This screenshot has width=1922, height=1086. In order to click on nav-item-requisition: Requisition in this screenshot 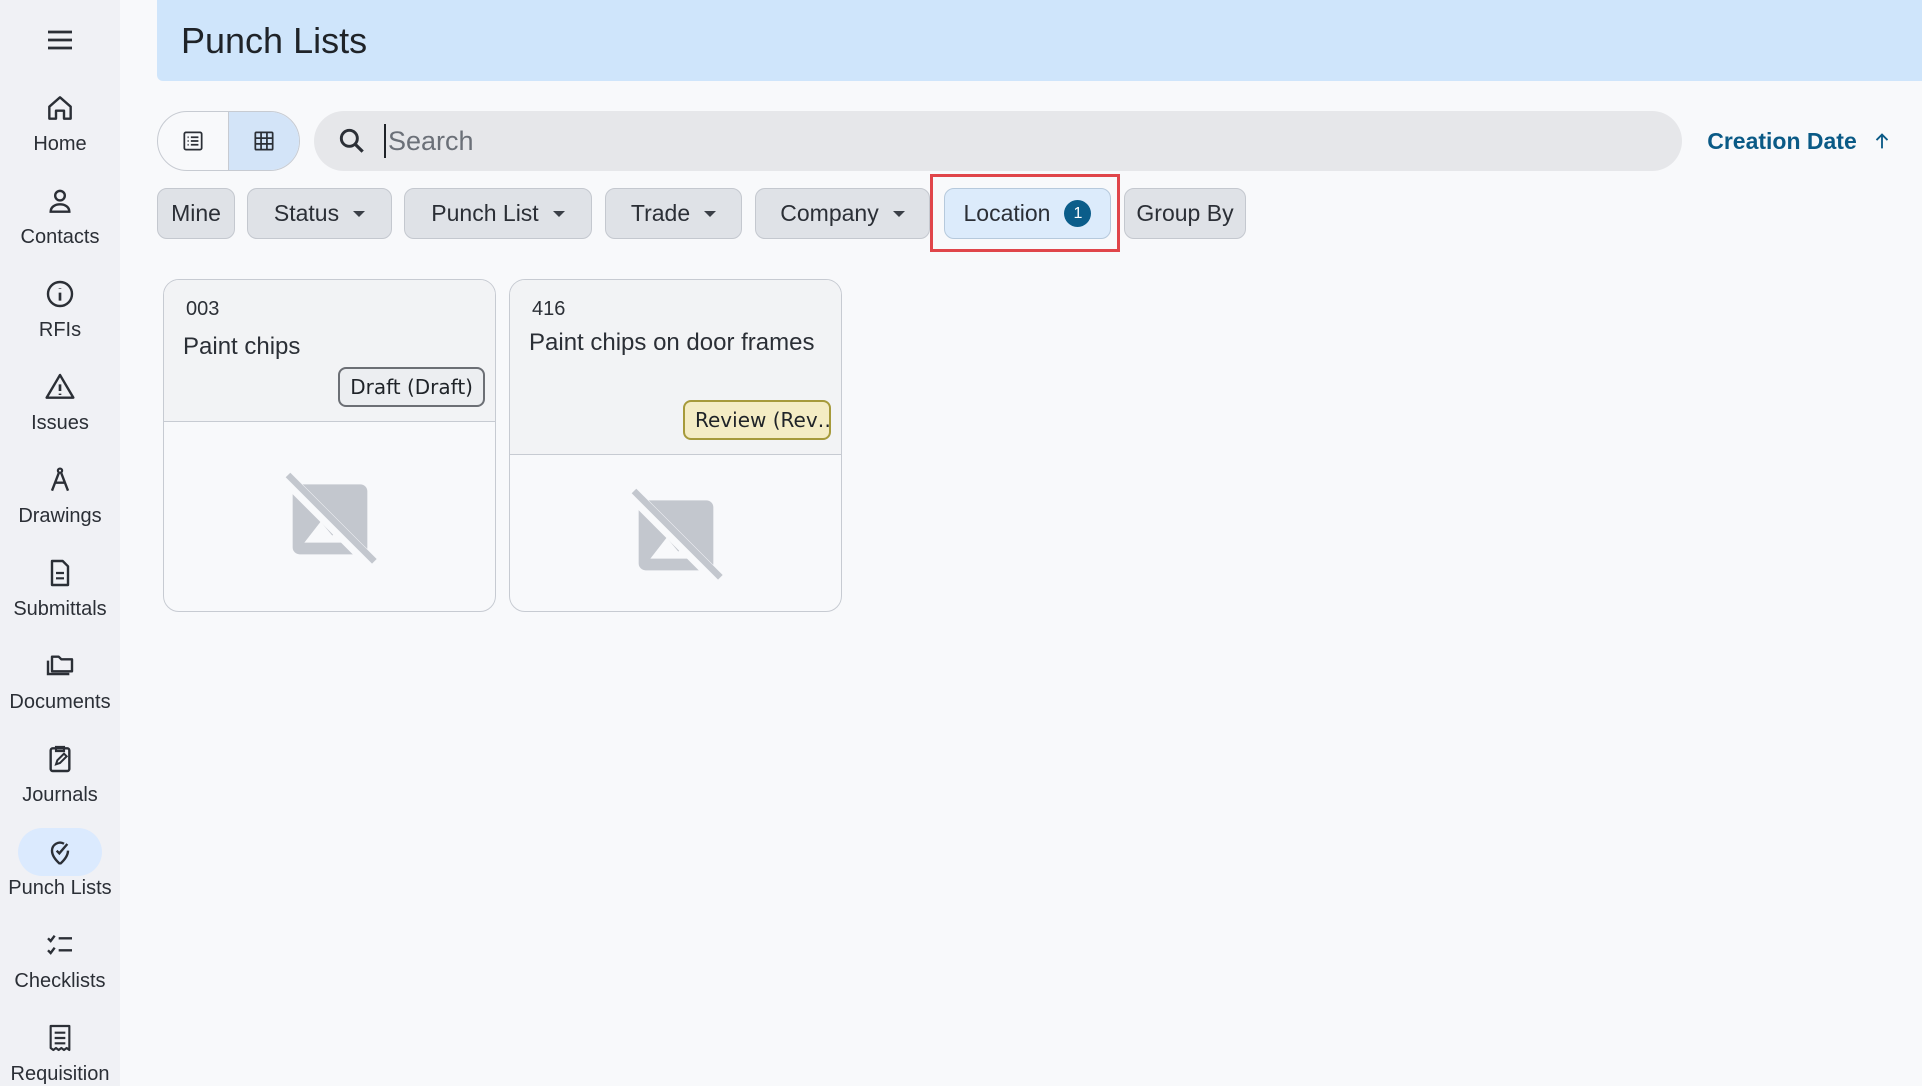, I will do `click(60, 1050)`.